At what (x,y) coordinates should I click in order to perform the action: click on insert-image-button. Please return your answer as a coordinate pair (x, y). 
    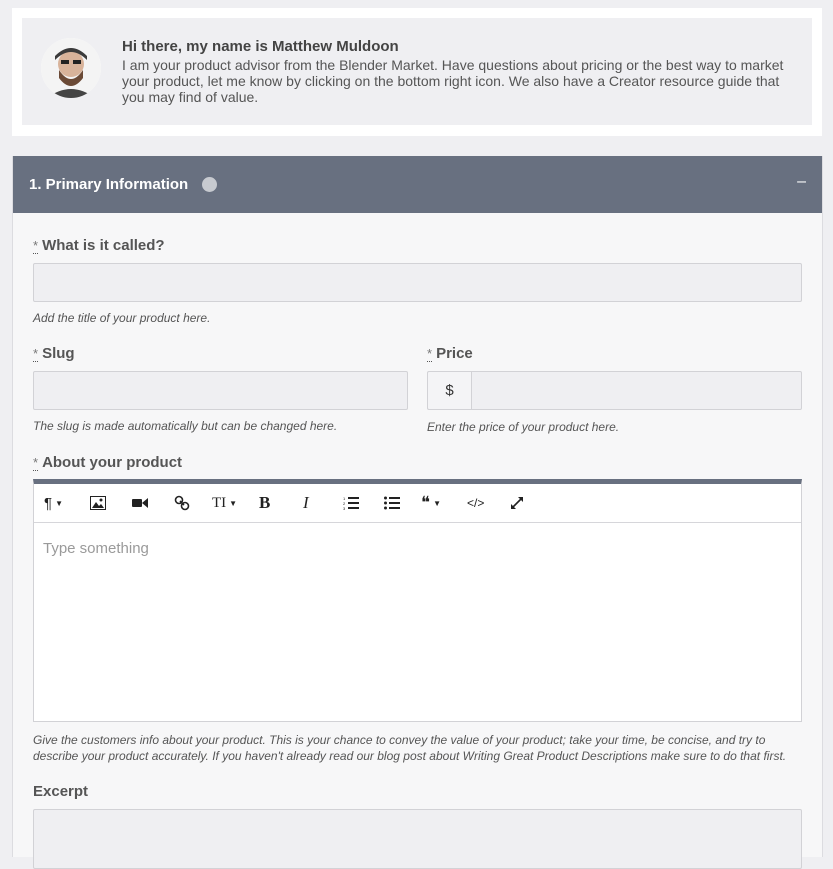
    Looking at the image, I should click on (98, 503).